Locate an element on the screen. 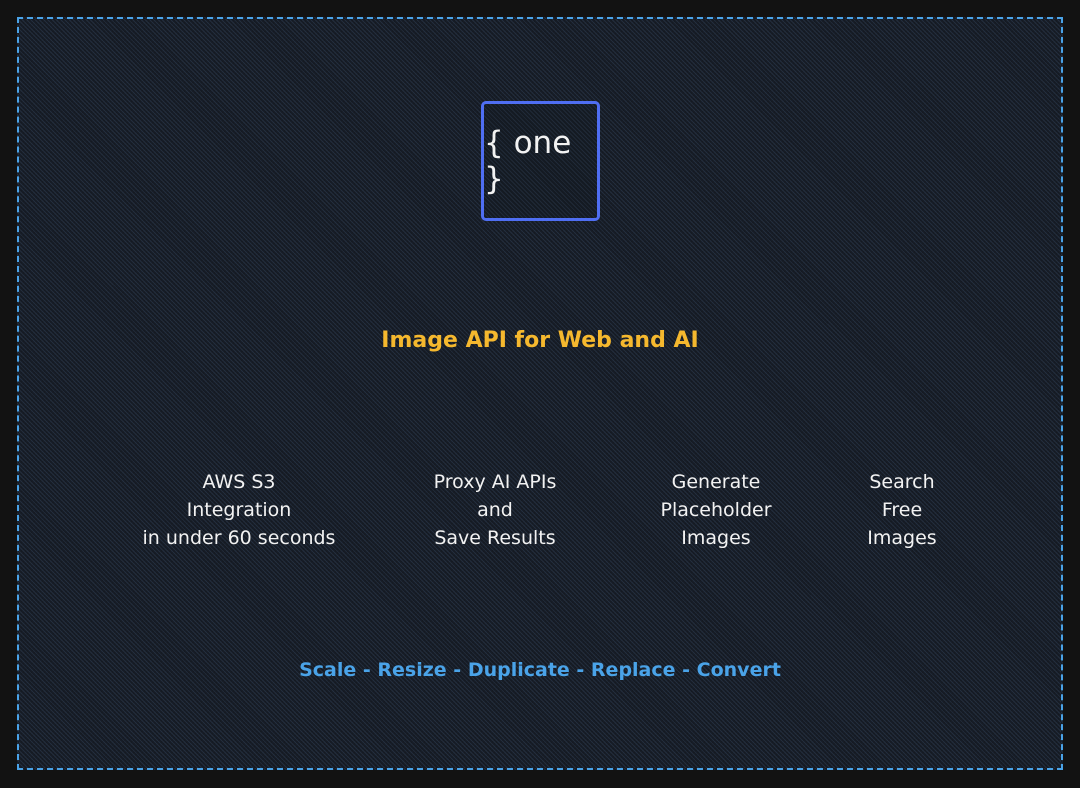  feature-placeholder-images: Generate Placeholder Images is located at coordinates (715, 510).